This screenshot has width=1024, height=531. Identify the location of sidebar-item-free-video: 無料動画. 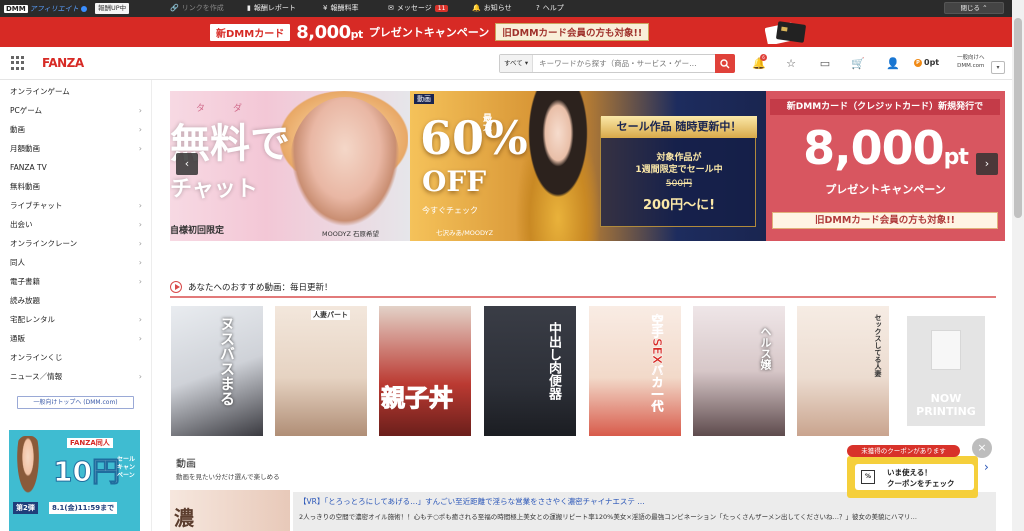
(76, 186).